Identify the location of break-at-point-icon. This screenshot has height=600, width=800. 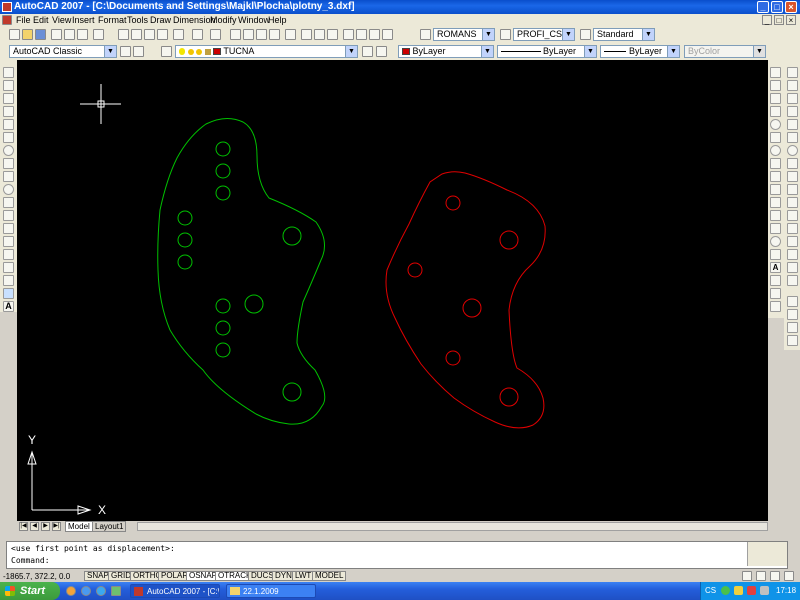
(792, 215).